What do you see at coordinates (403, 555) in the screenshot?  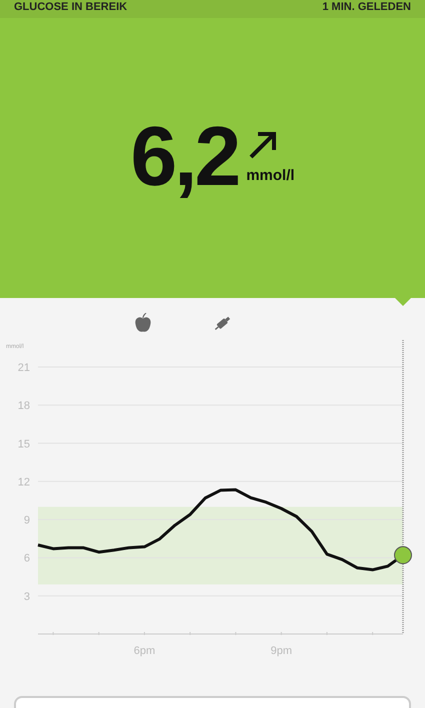 I see `current-reading-dot` at bounding box center [403, 555].